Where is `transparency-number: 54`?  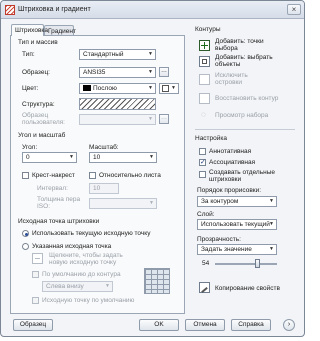
transparency-number: 54 is located at coordinates (206, 263).